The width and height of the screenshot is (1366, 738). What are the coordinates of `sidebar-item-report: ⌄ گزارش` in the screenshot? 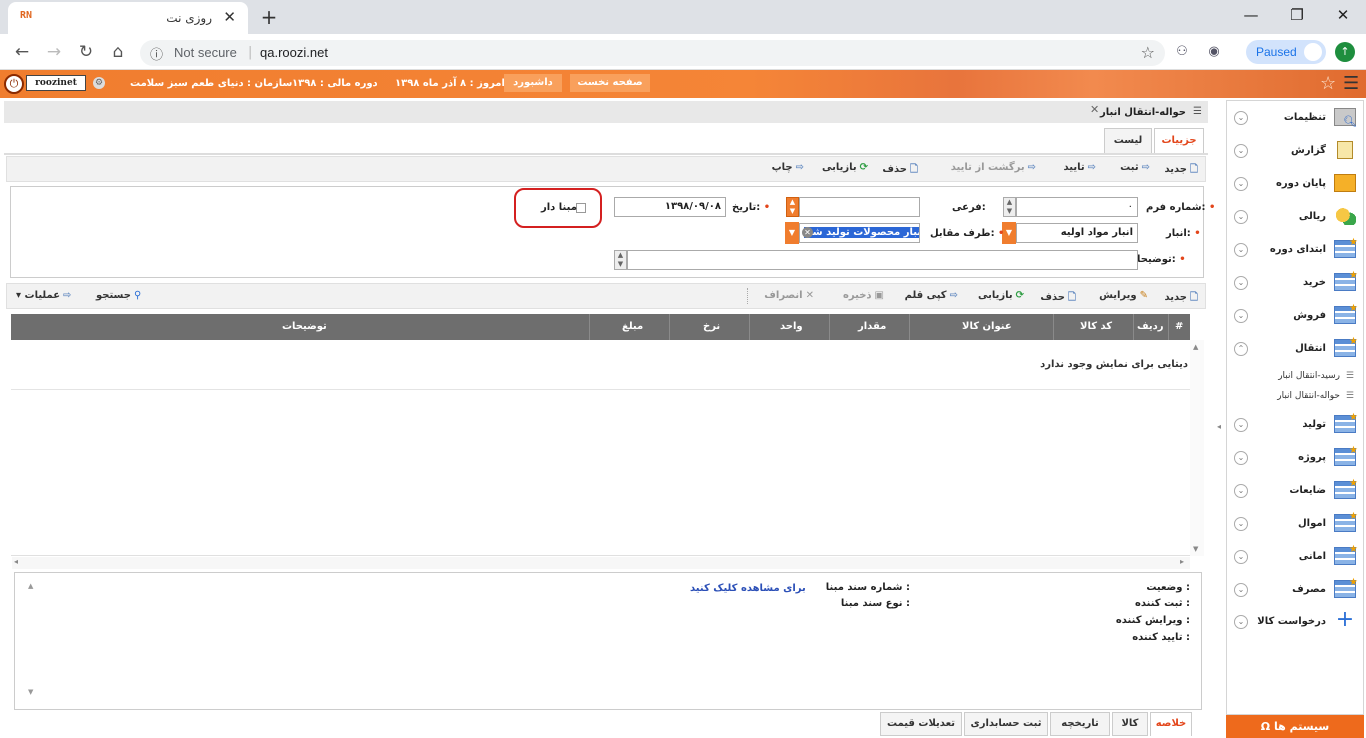 It's located at (1295, 150).